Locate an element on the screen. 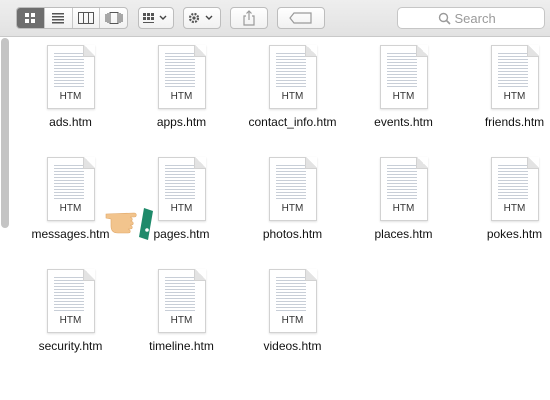 The width and height of the screenshot is (550, 400). file-name: places.htm is located at coordinates (403, 234).